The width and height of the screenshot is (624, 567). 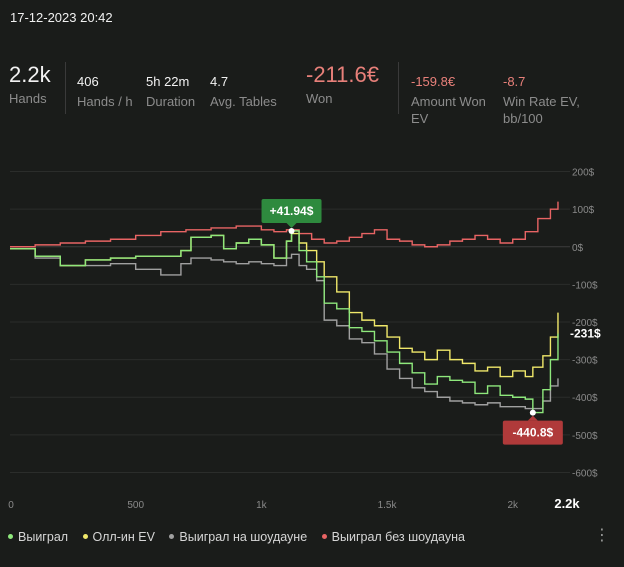 I want to click on stat-won-label: Won, so click(x=319, y=98).